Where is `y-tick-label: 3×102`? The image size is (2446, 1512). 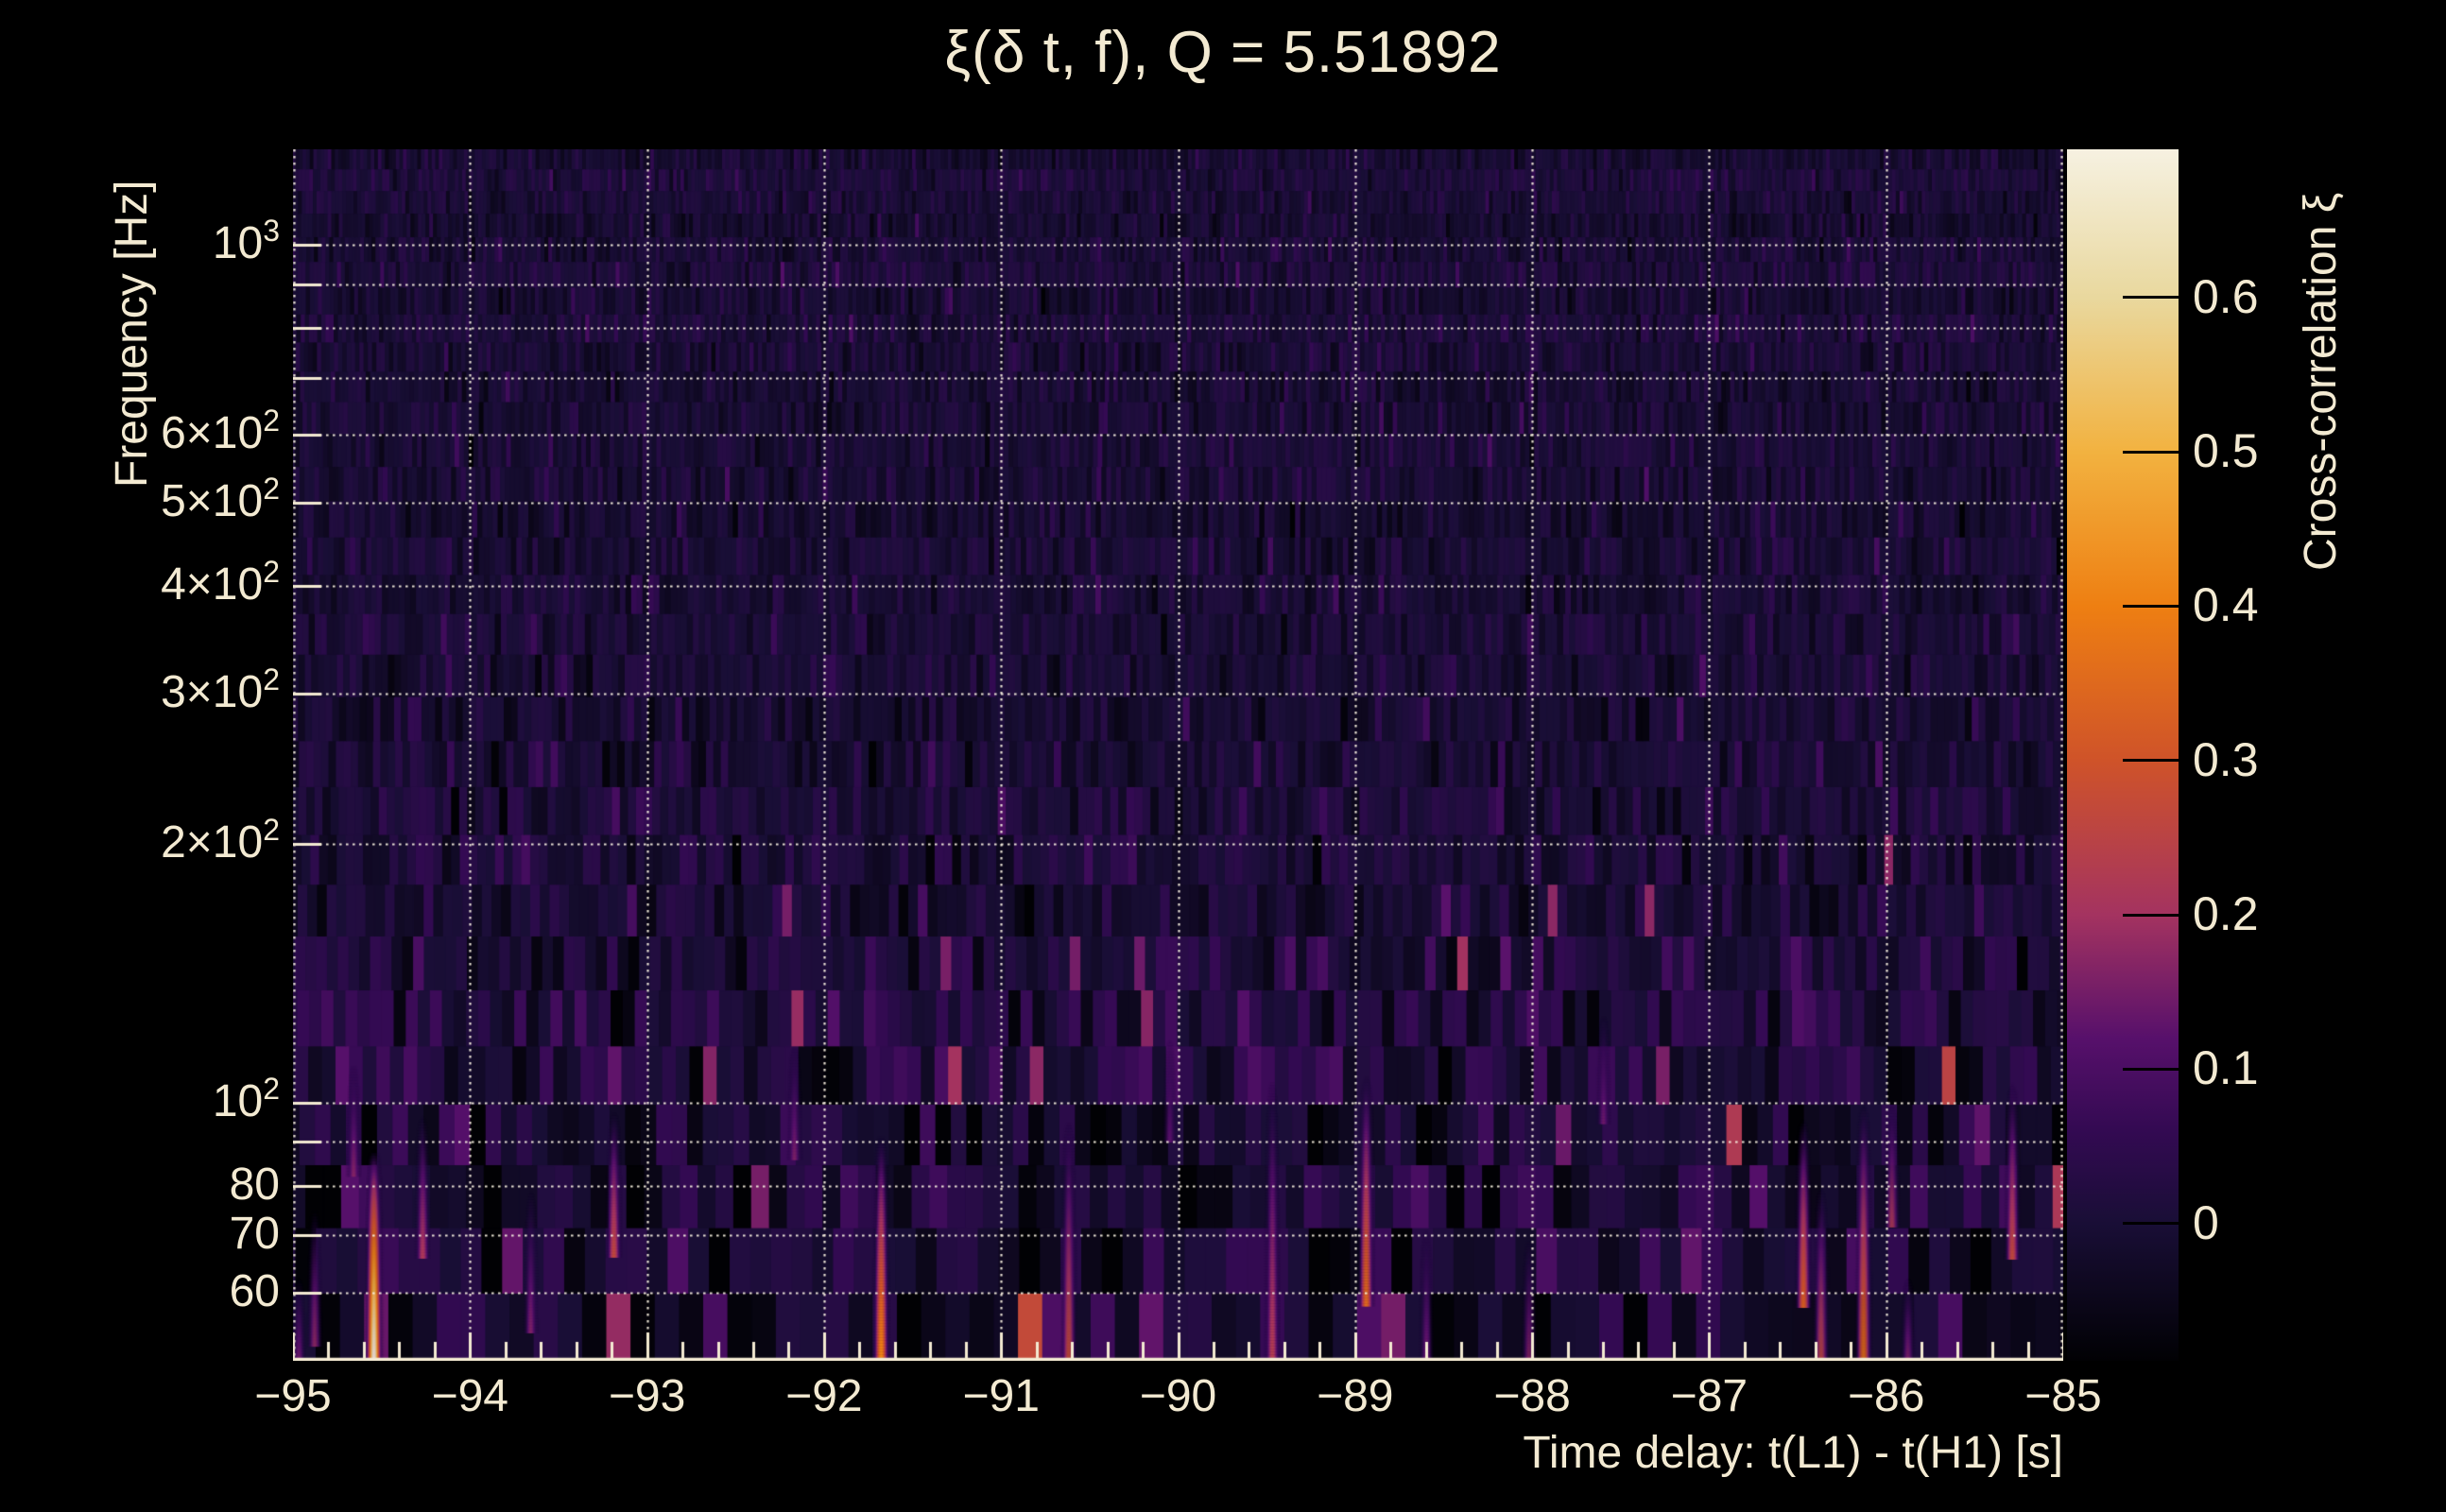 y-tick-label: 3×102 is located at coordinates (221, 689).